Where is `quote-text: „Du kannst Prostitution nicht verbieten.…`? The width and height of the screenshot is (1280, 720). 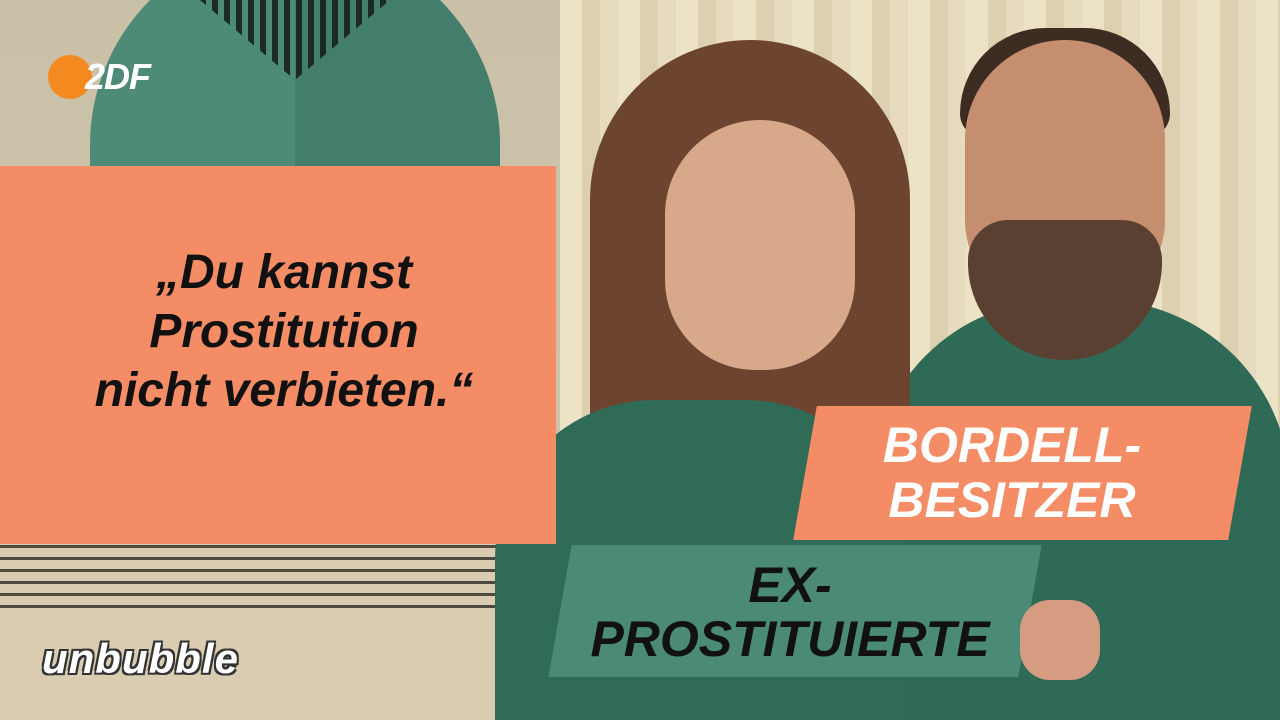 quote-text: „Du kannst Prostitution nicht verbieten.… is located at coordinates (284, 331).